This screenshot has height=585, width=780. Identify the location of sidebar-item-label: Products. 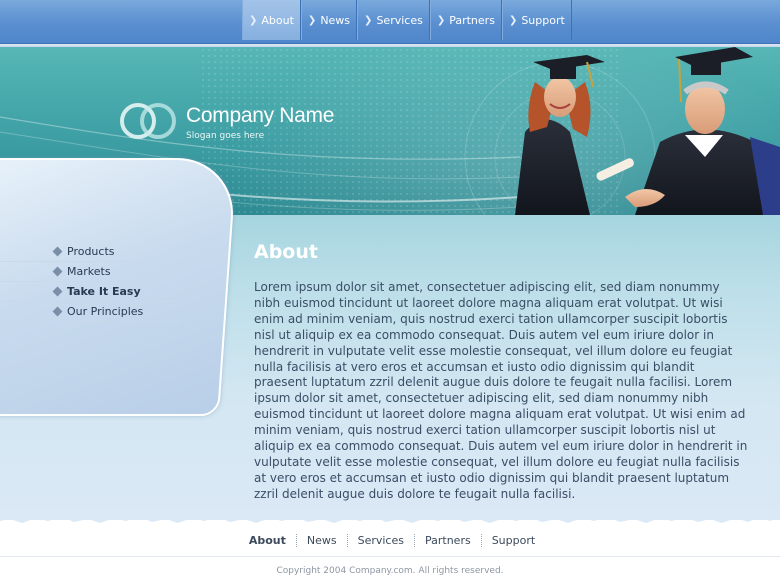
(91, 251).